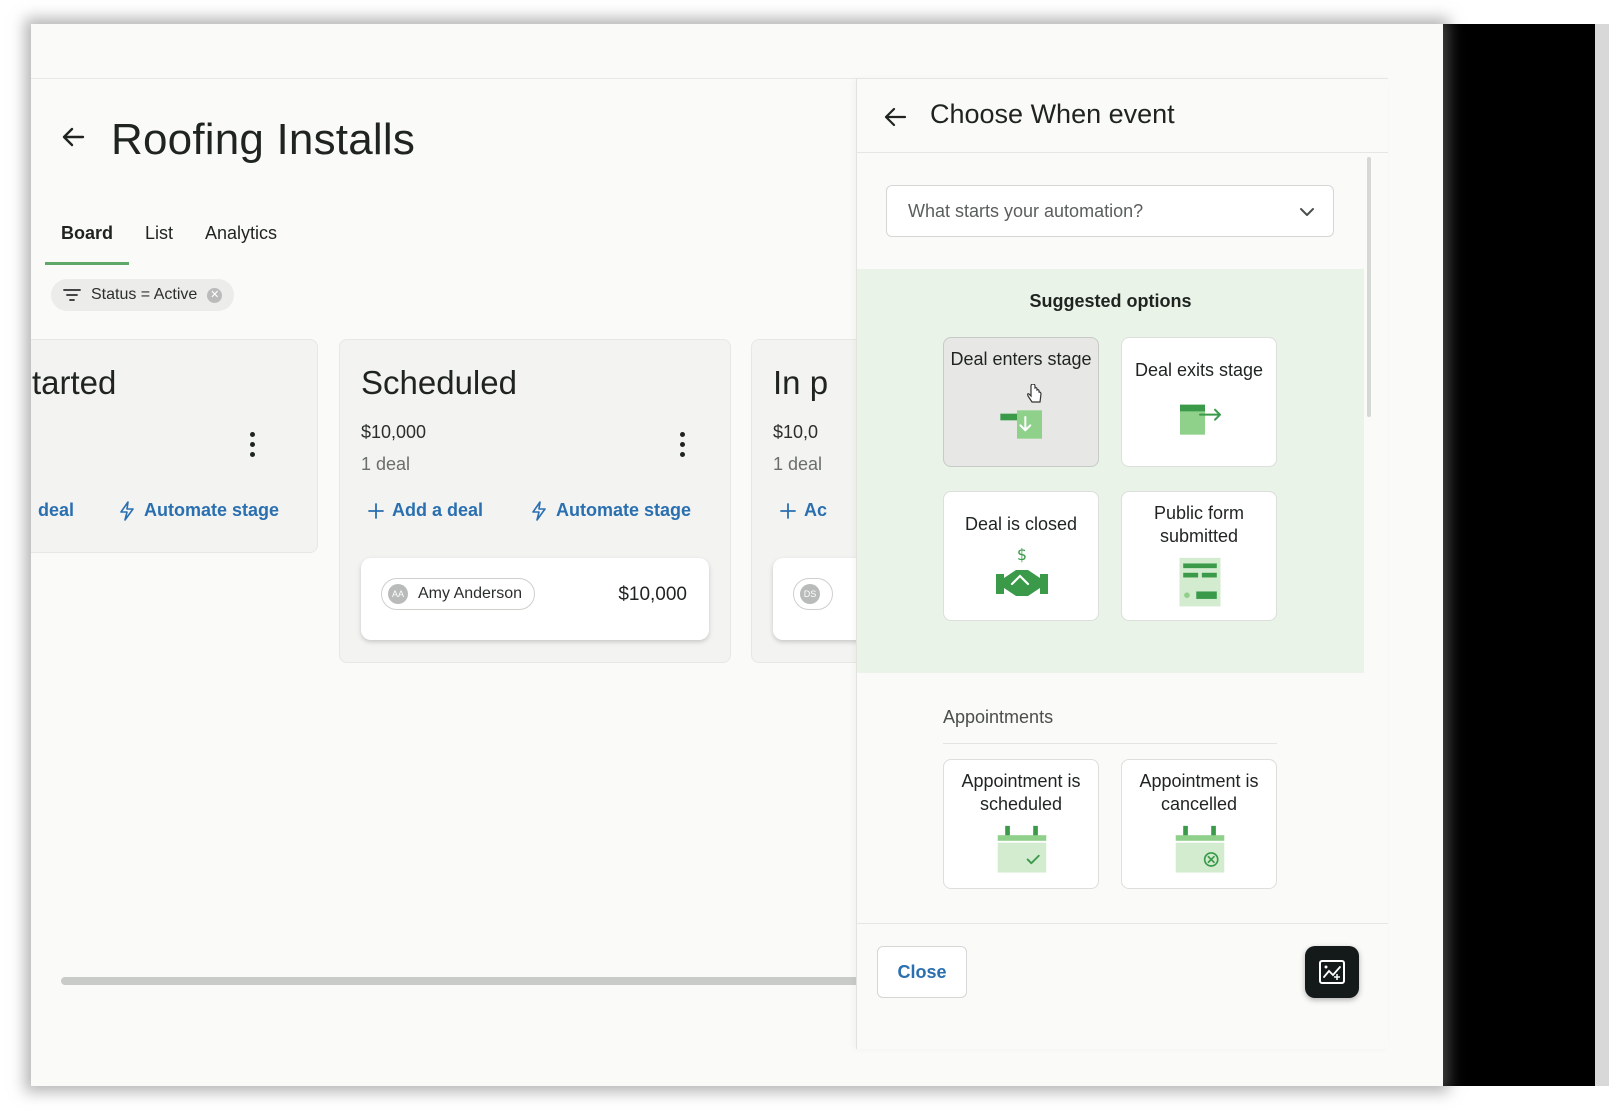 The image size is (1624, 1110). Describe the element at coordinates (1602, 555) in the screenshot. I see `frame-edge` at that location.